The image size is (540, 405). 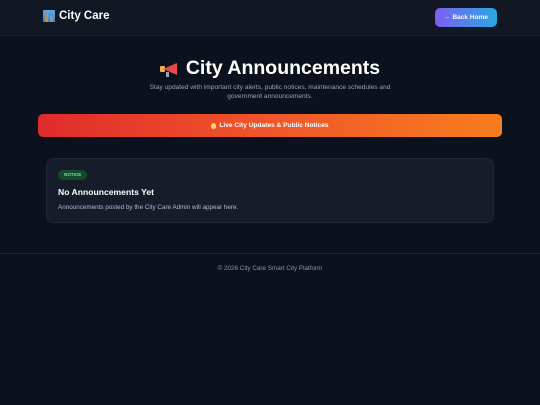 I want to click on page-title: City Announcements, so click(x=270, y=68).